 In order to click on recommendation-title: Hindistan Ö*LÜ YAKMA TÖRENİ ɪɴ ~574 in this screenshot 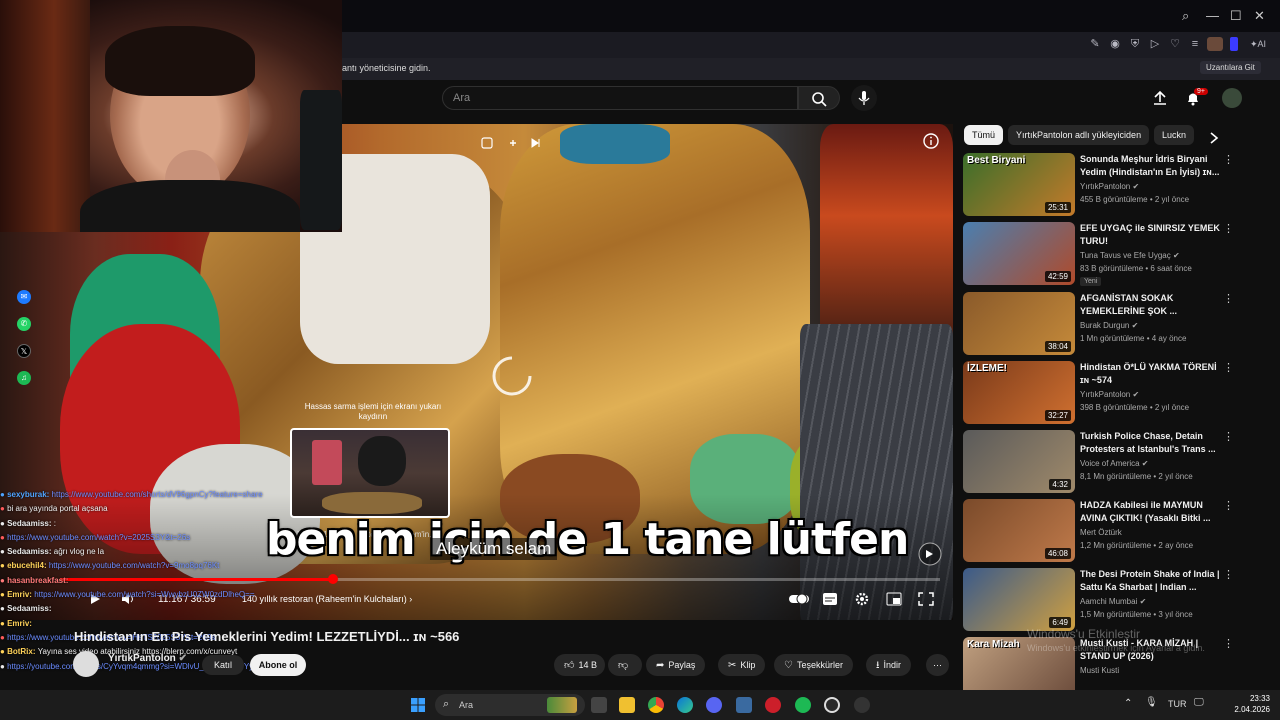, I will do `click(1150, 374)`.